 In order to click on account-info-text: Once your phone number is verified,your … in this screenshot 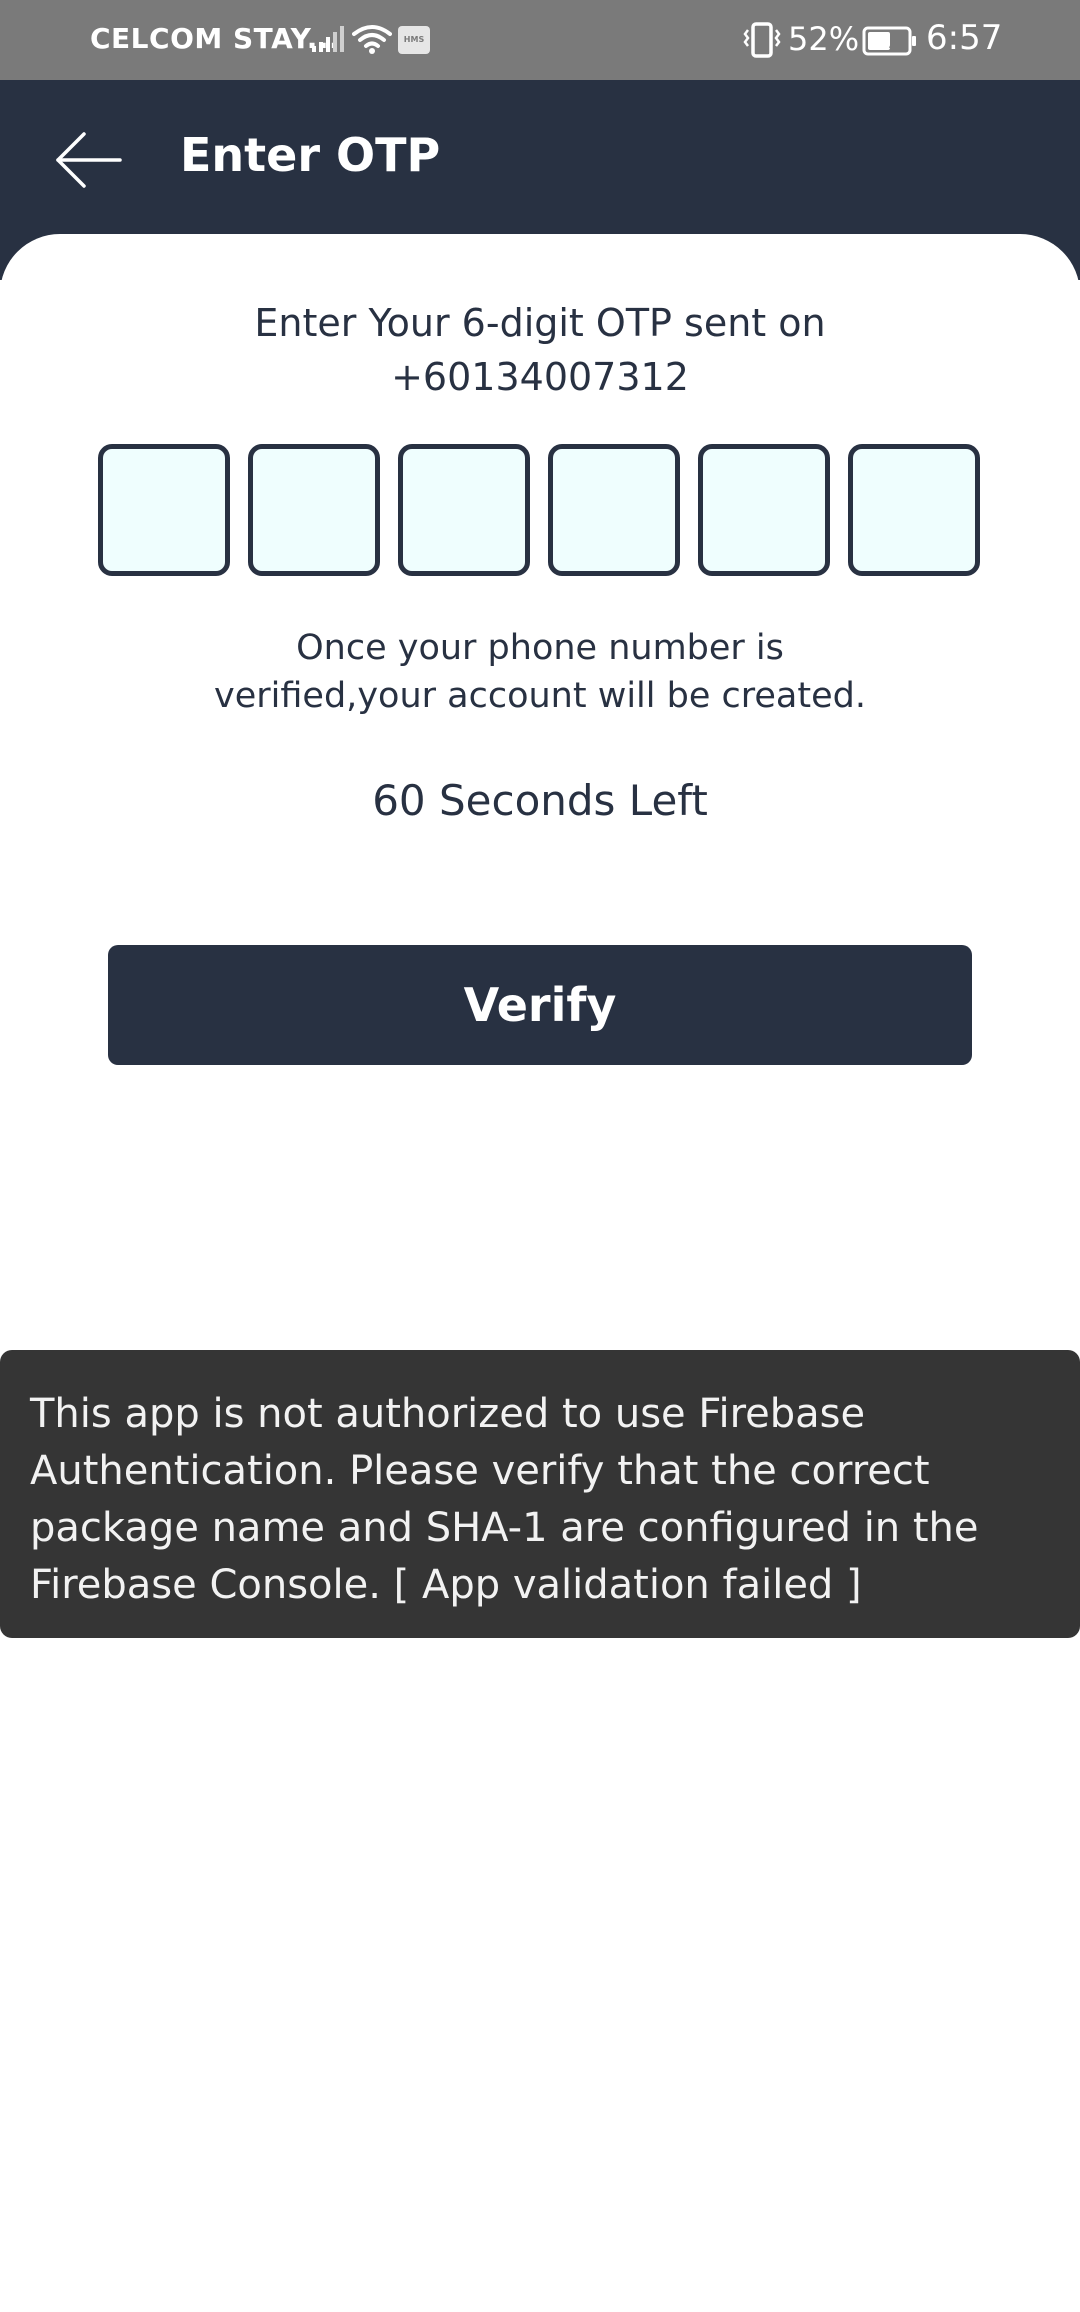, I will do `click(540, 672)`.